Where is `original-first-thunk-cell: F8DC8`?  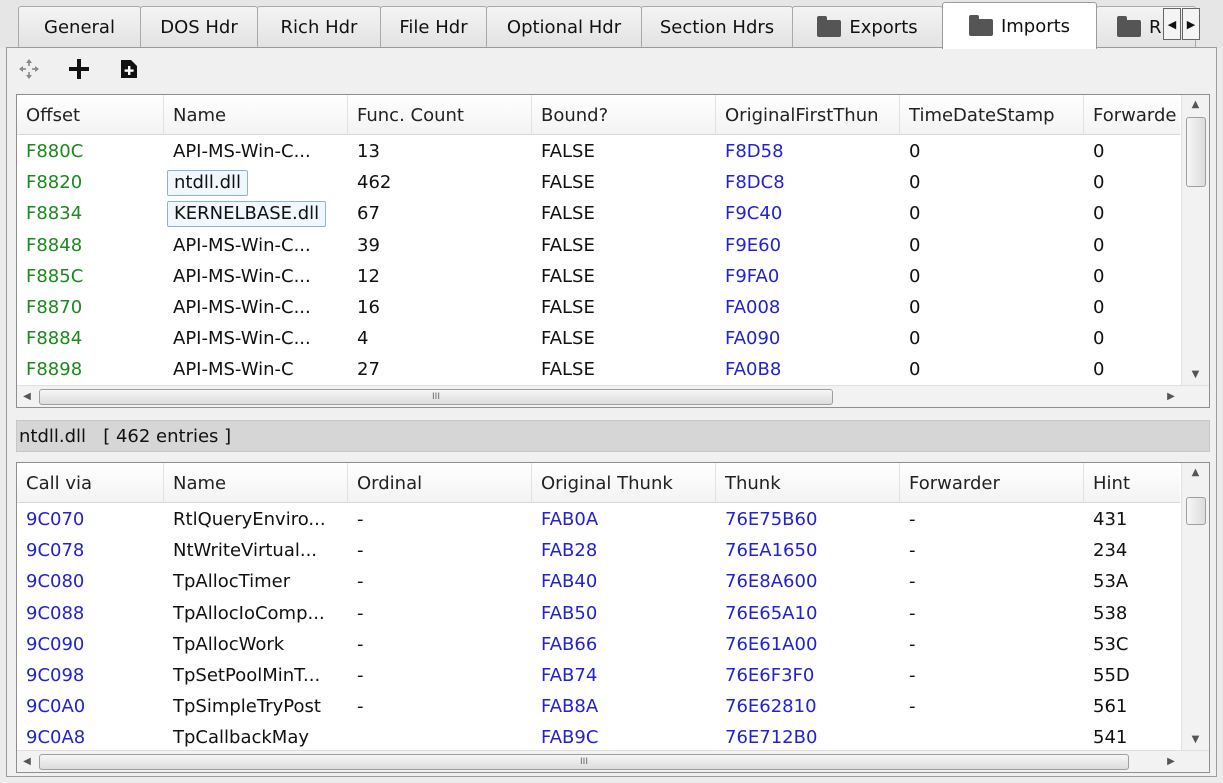
original-first-thunk-cell: F8DC8 is located at coordinates (808, 181).